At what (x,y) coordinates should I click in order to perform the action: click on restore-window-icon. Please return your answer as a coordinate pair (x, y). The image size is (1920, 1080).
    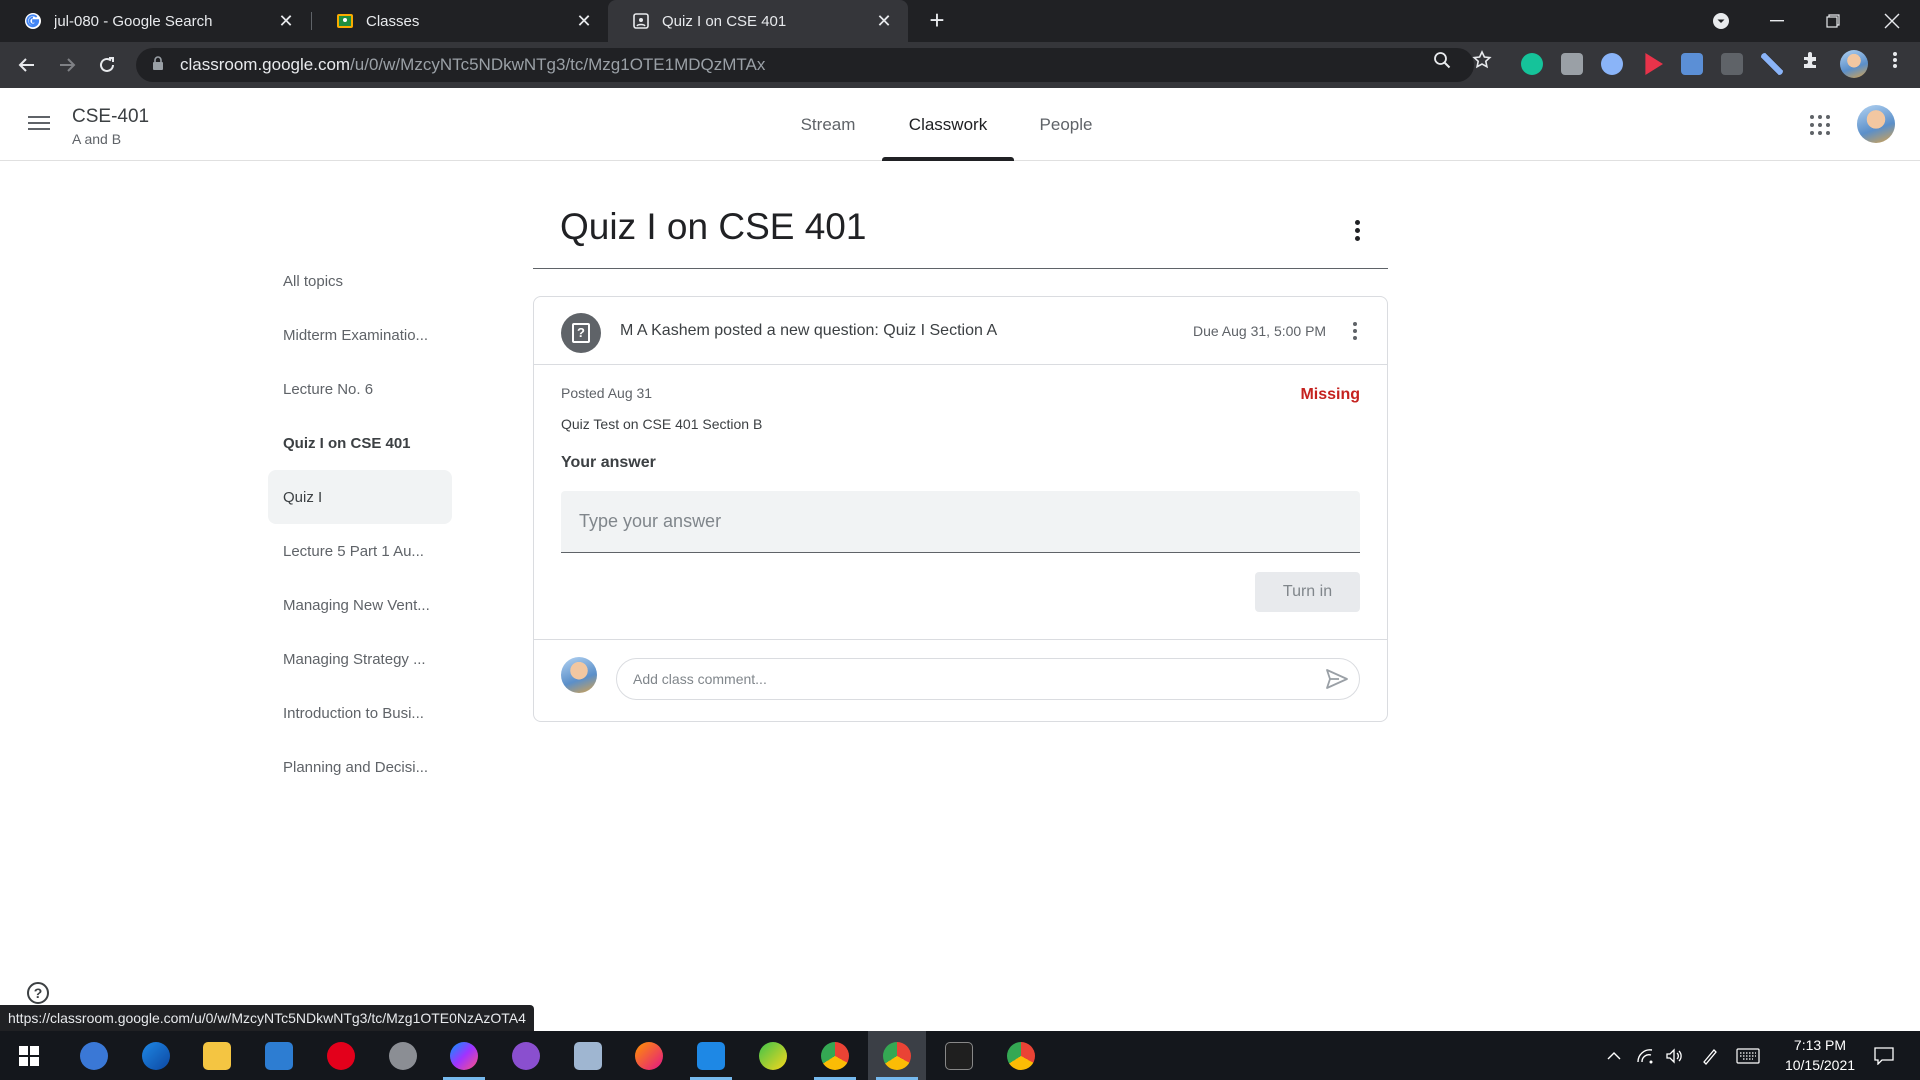
    Looking at the image, I should click on (1833, 21).